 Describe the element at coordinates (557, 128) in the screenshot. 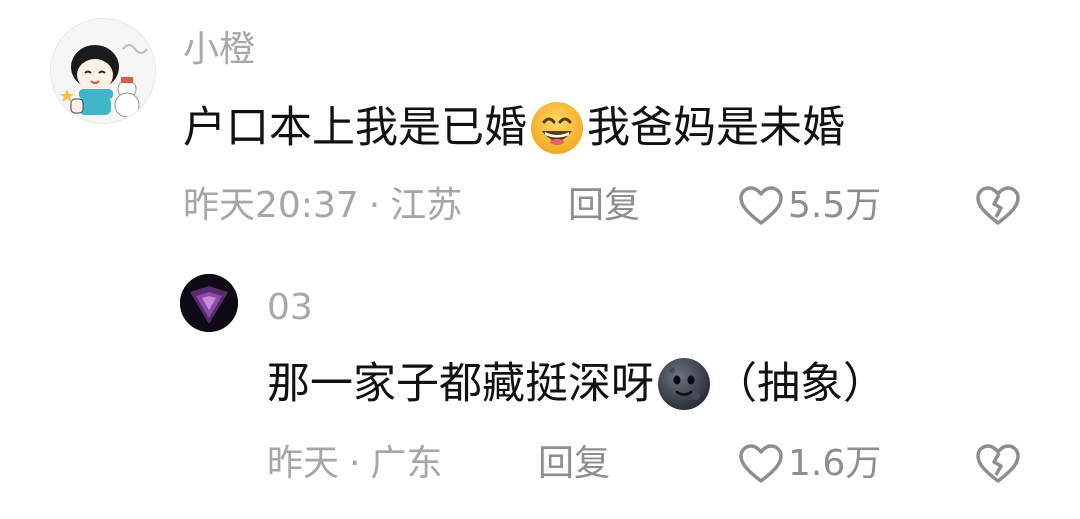

I see `grinning-face-emoji-icon` at that location.